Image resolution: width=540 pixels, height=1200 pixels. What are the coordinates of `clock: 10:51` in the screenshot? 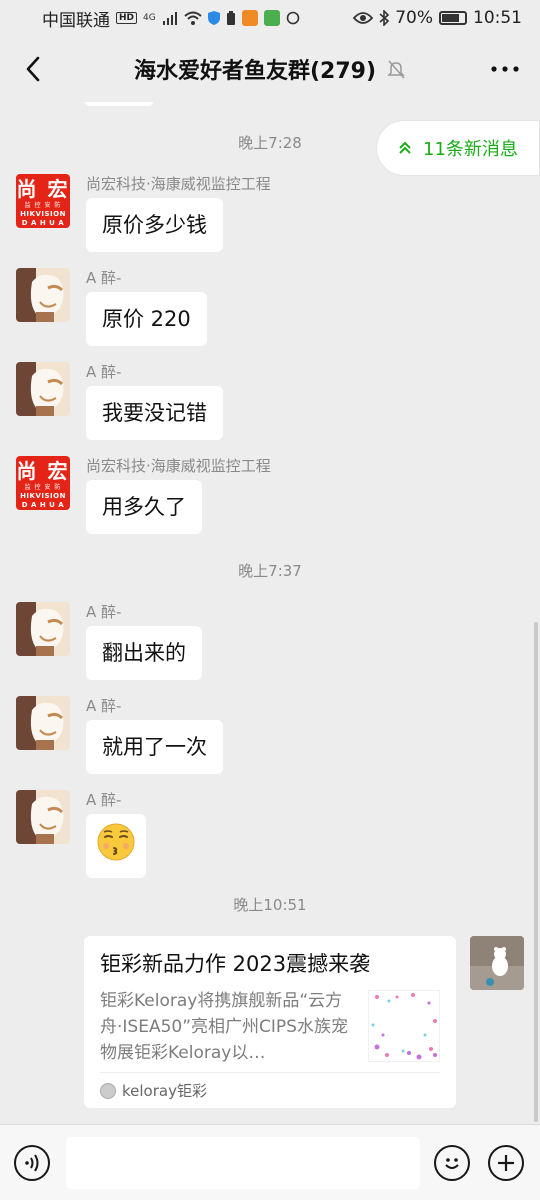 It's located at (497, 18).